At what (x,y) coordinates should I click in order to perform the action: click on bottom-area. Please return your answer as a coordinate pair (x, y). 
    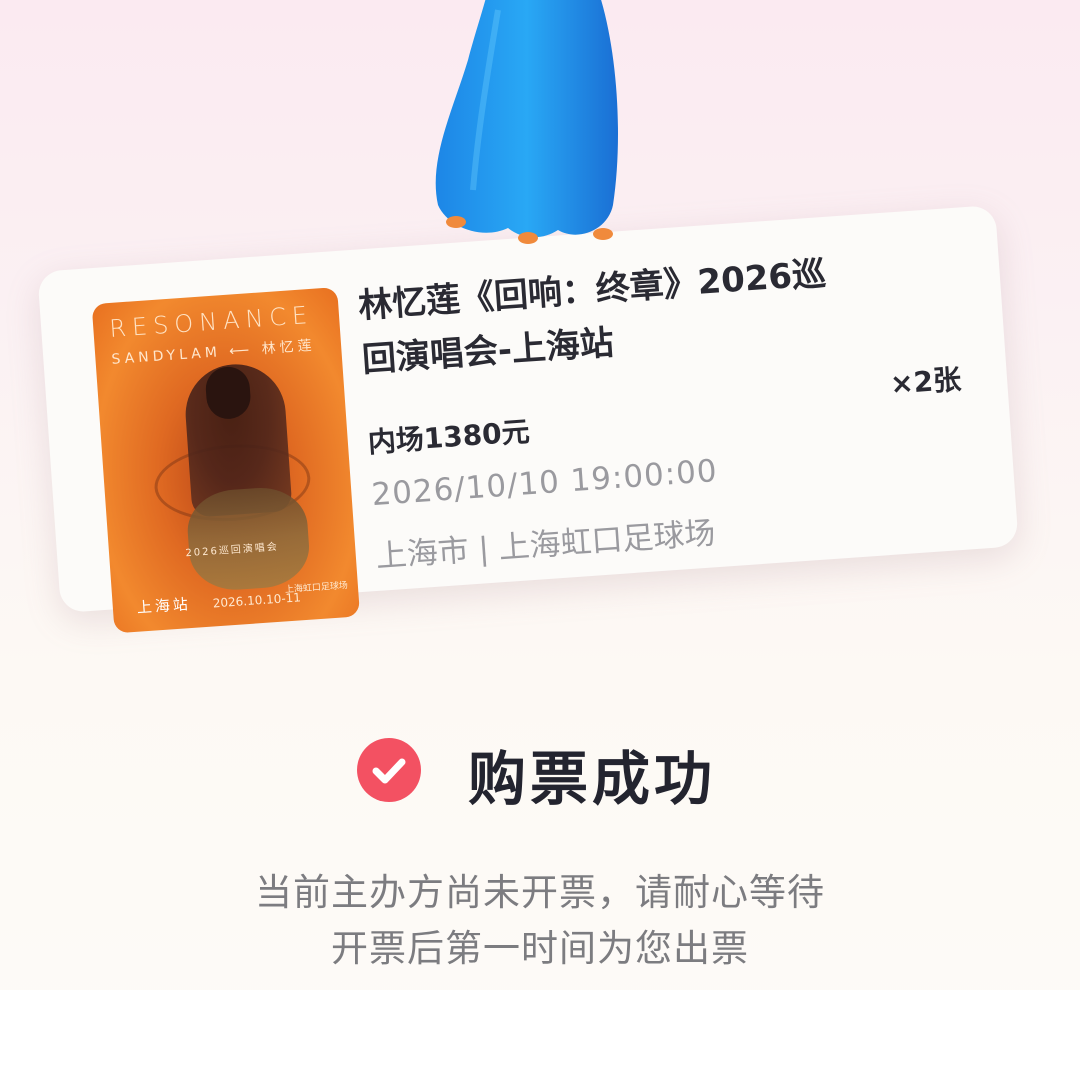
    Looking at the image, I should click on (540, 1035).